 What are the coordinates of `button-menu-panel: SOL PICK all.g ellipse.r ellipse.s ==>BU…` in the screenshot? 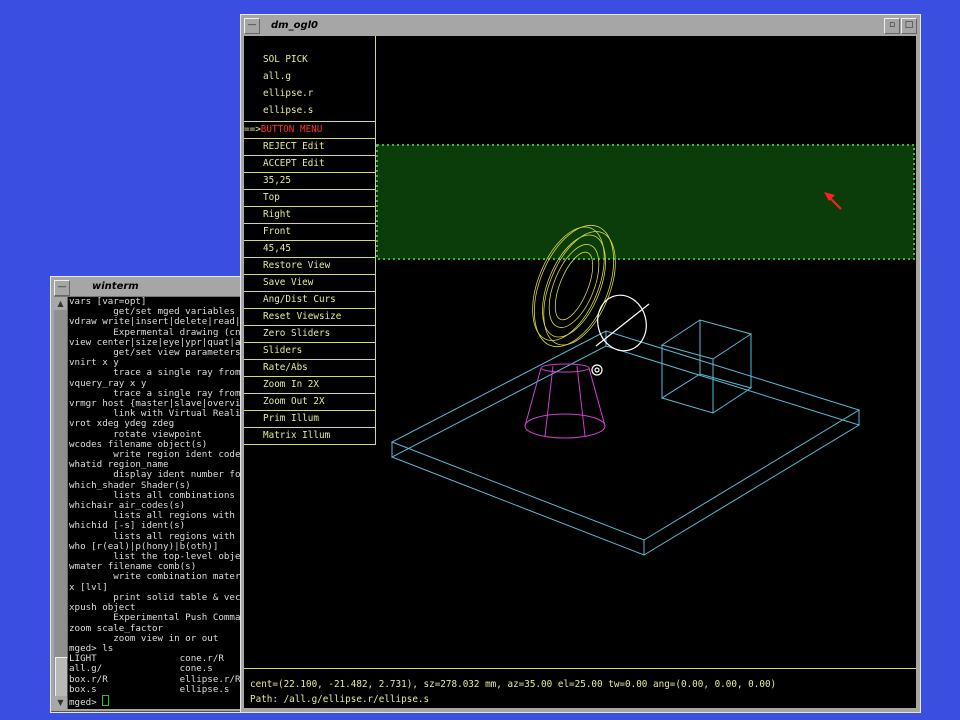 It's located at (310, 240).